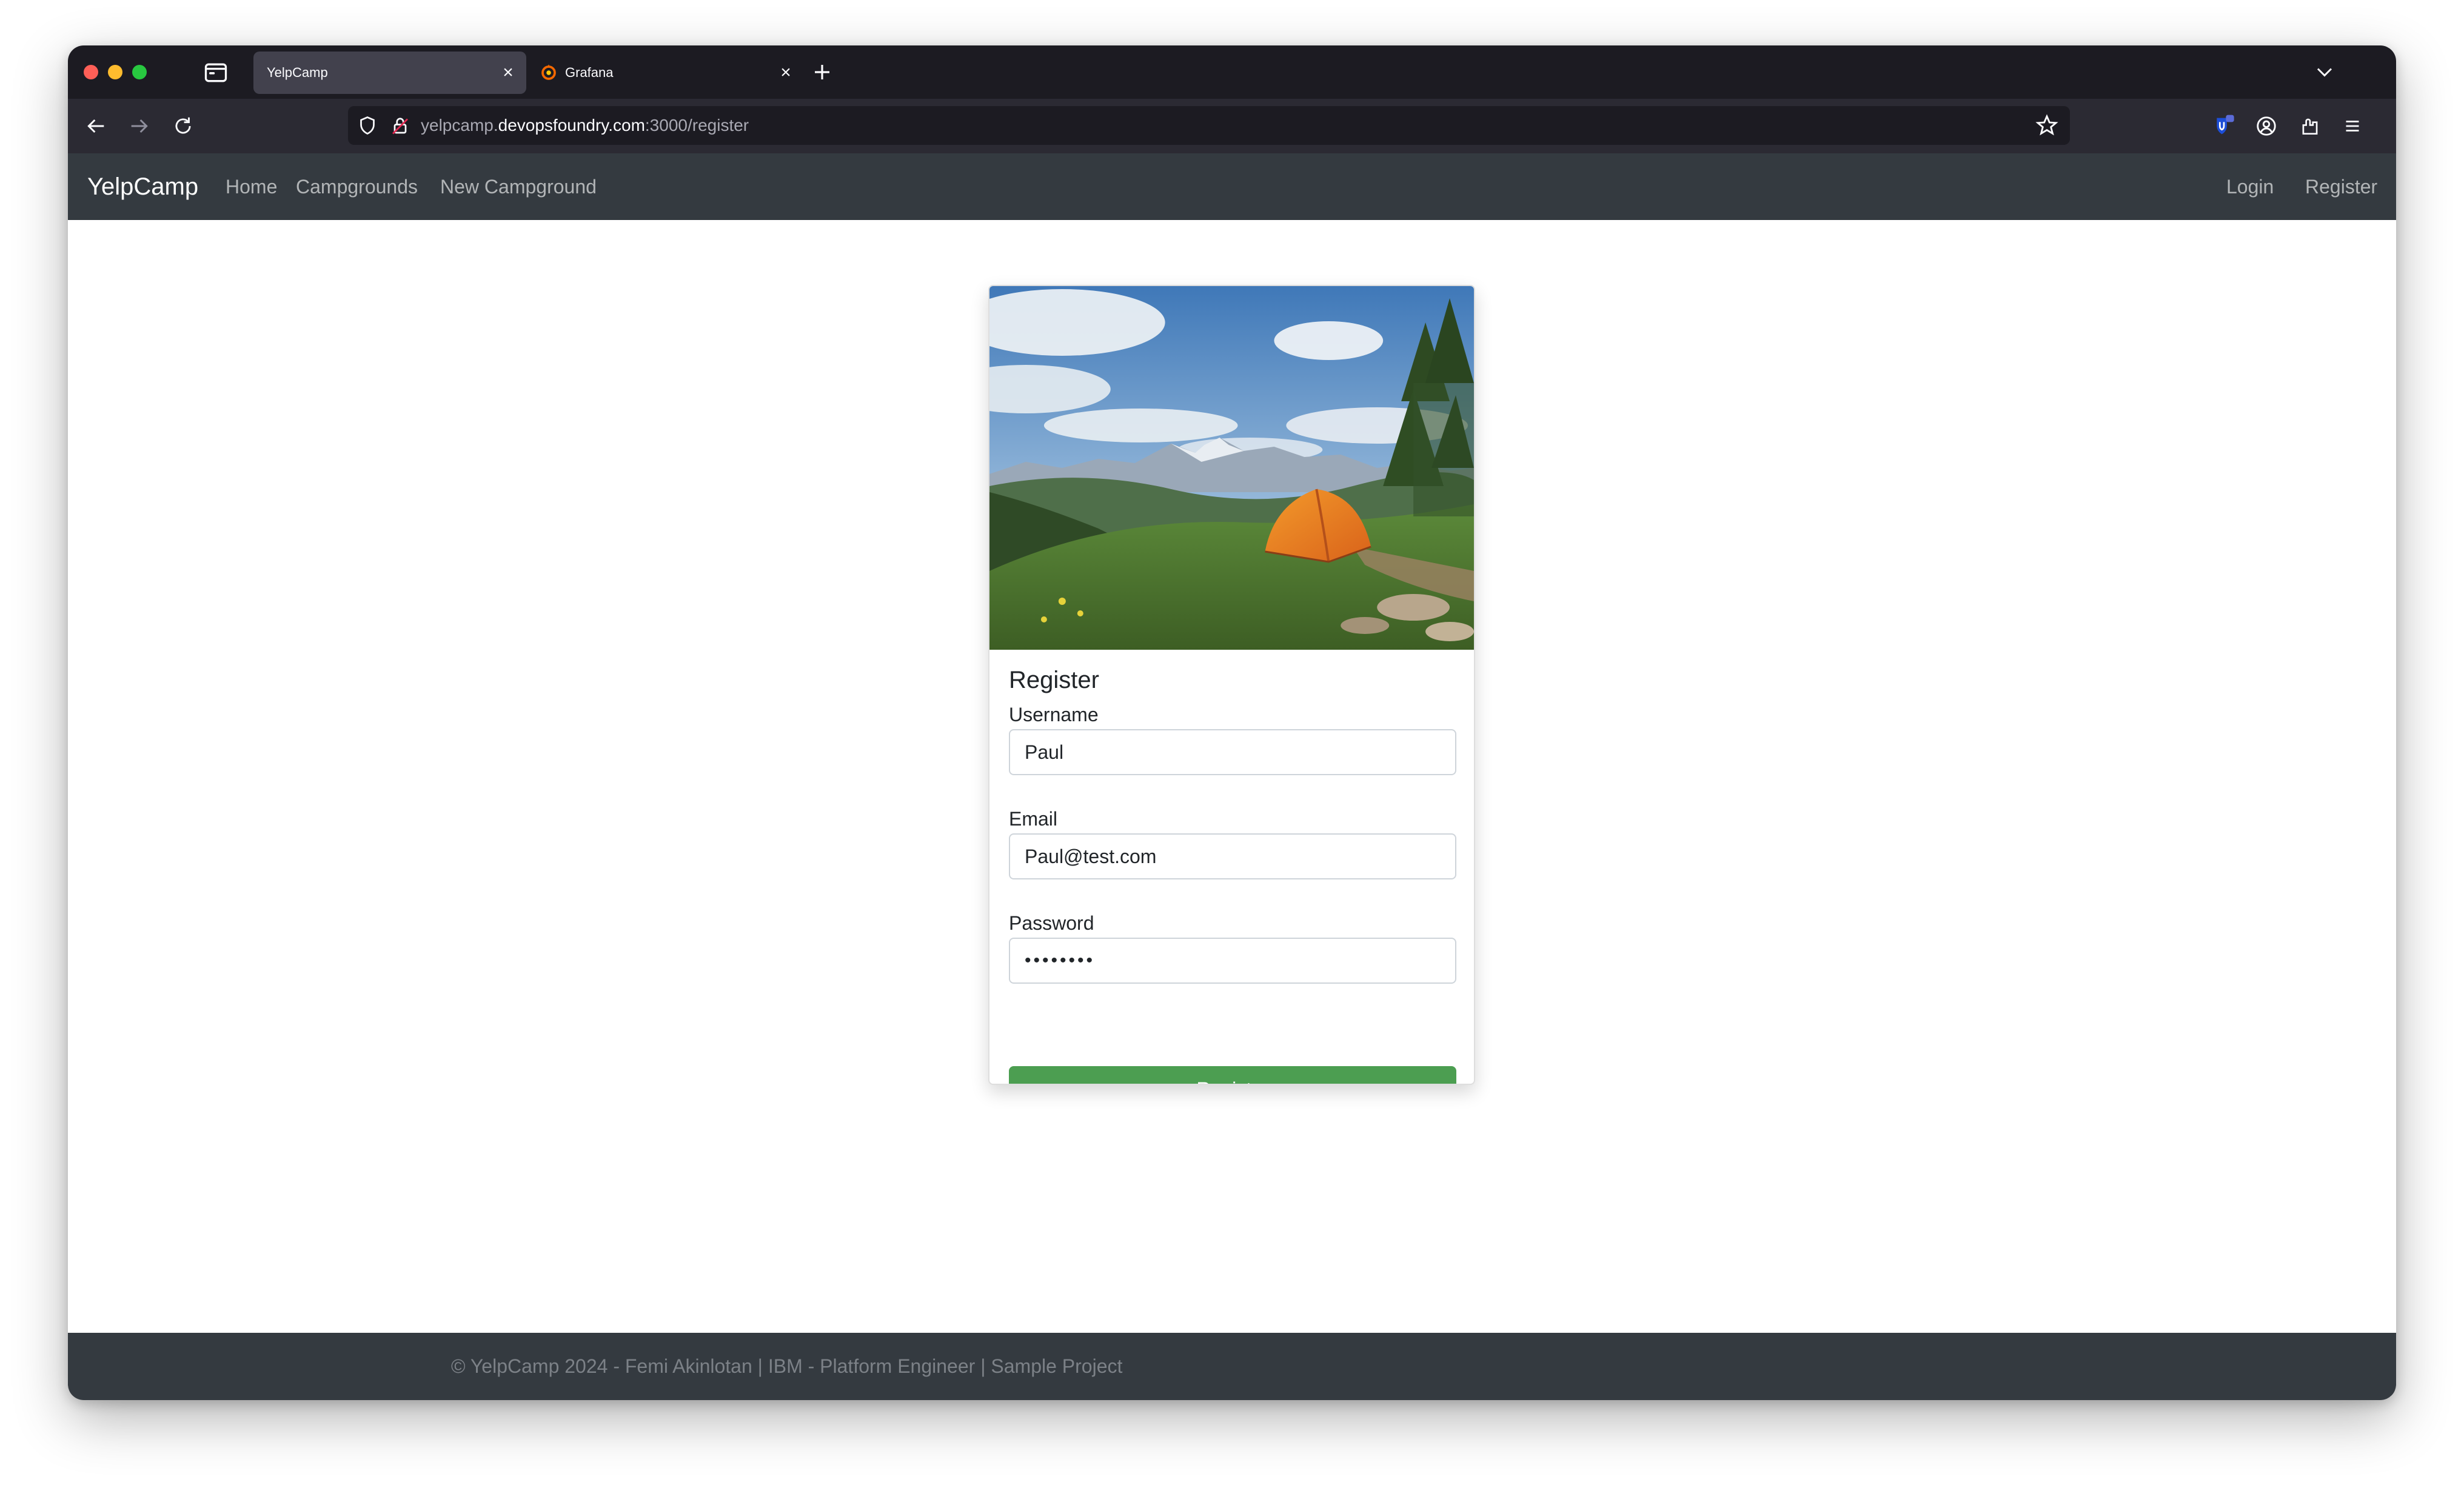  I want to click on username-label: Username, so click(1054, 714).